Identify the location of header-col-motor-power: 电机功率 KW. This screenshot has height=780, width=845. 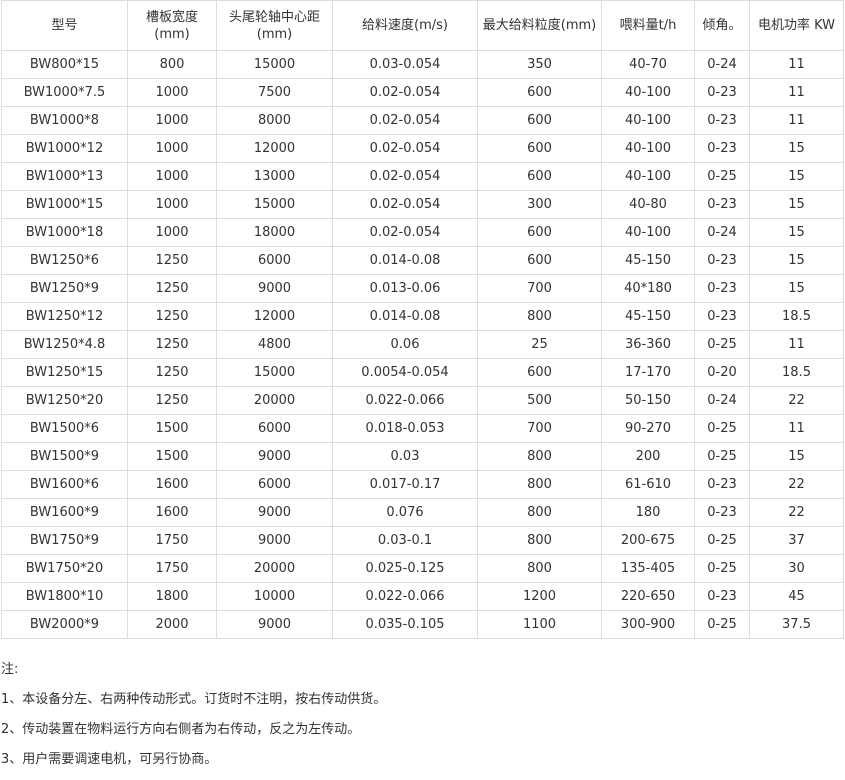
(796, 25).